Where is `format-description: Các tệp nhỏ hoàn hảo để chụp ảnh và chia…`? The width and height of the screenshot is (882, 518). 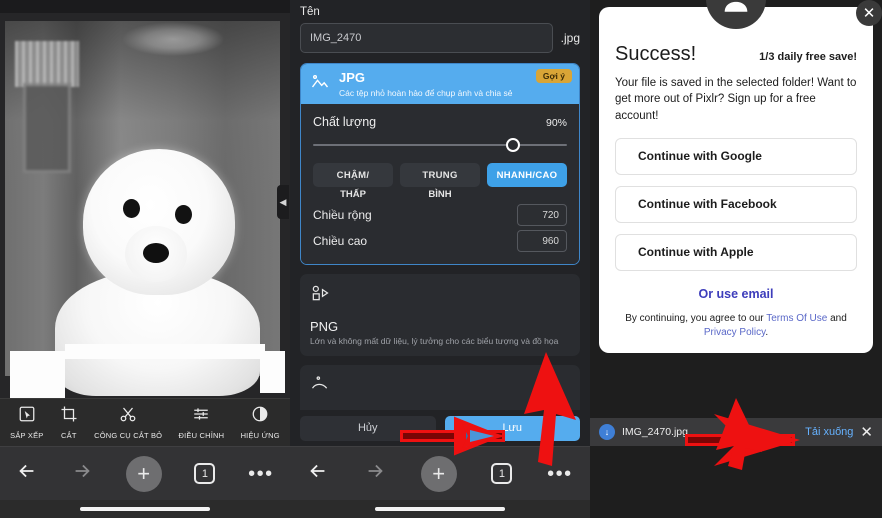 format-description: Các tệp nhỏ hoàn hảo để chụp ảnh và chia… is located at coordinates (426, 92).